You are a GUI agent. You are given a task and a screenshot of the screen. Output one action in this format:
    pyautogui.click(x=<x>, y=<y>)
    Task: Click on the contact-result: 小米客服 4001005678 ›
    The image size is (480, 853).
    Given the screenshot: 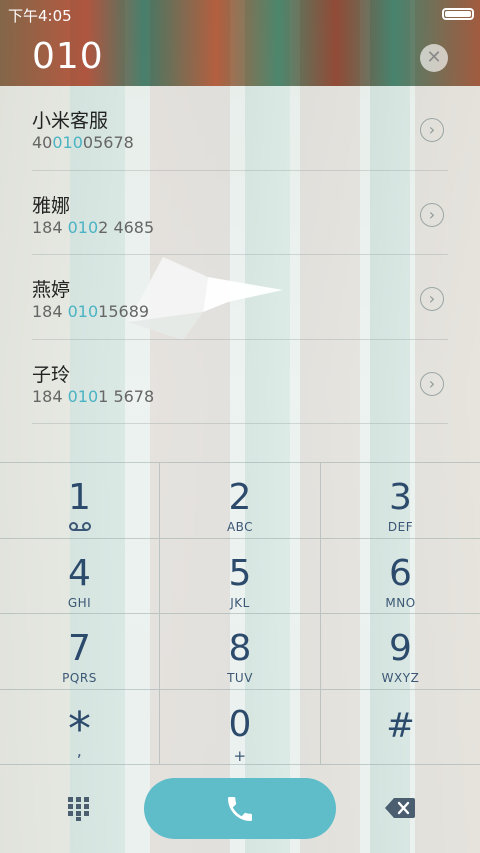 What is the action you would take?
    pyautogui.click(x=240, y=128)
    